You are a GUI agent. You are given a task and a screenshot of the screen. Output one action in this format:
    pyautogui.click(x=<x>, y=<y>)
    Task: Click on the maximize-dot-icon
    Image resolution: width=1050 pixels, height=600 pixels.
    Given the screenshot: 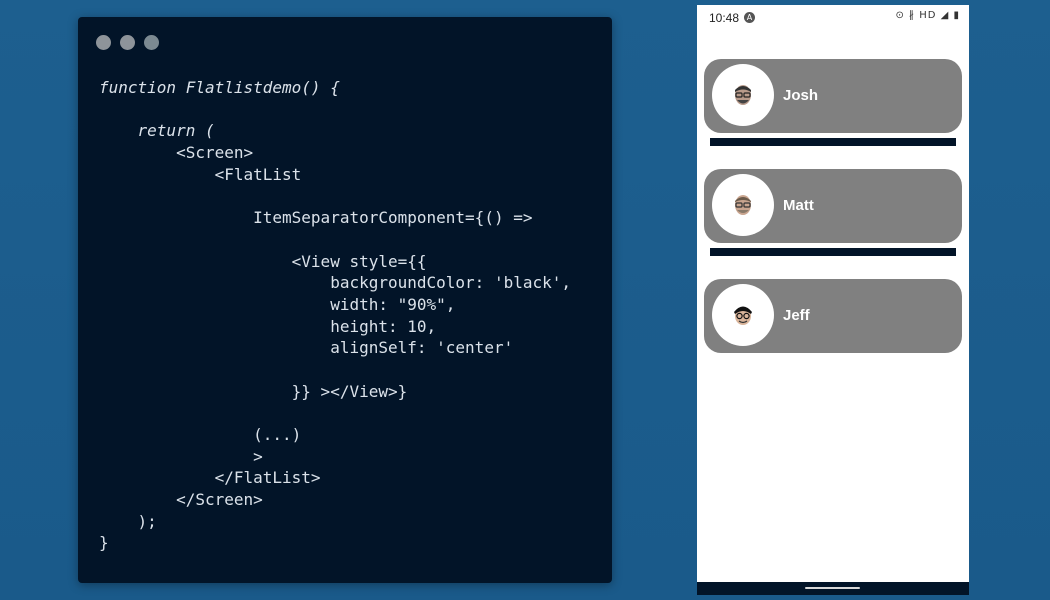 What is the action you would take?
    pyautogui.click(x=151, y=42)
    